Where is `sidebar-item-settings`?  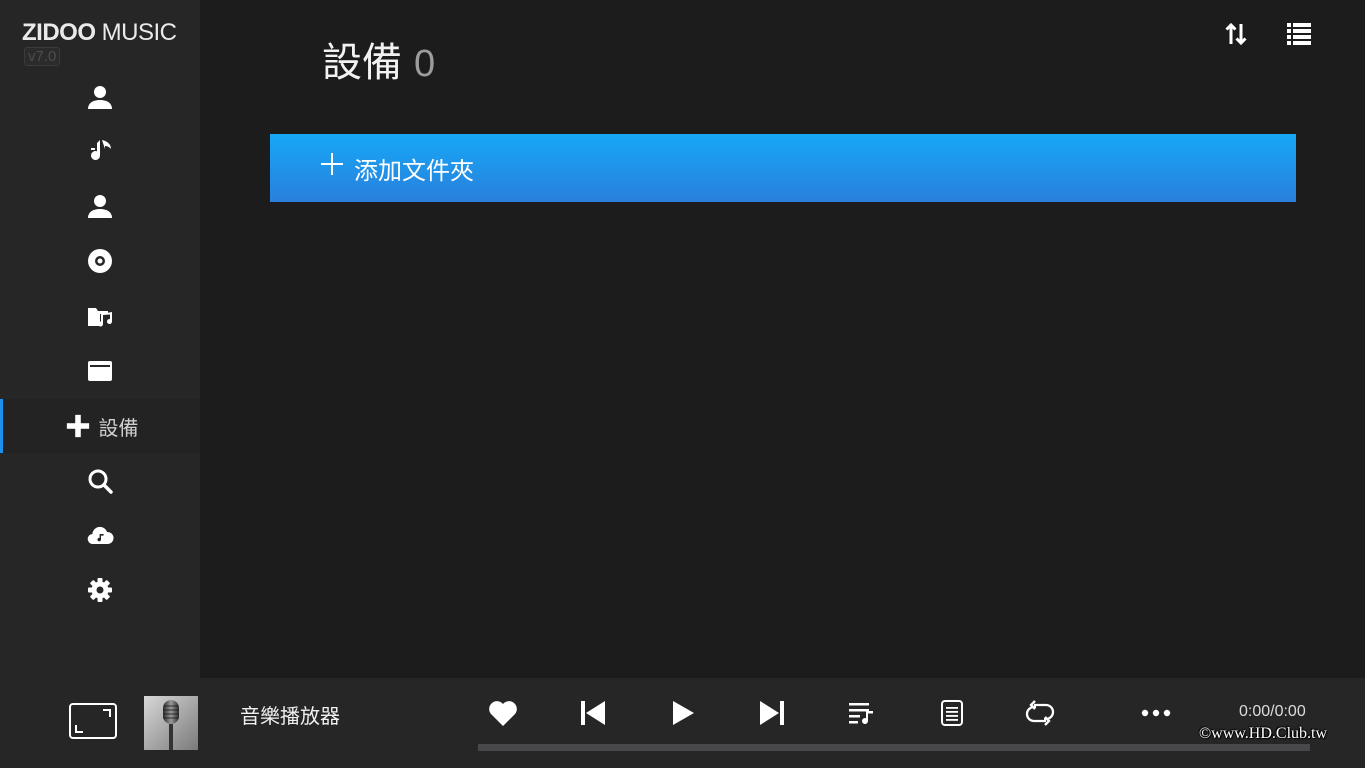
sidebar-item-settings is located at coordinates (100, 590).